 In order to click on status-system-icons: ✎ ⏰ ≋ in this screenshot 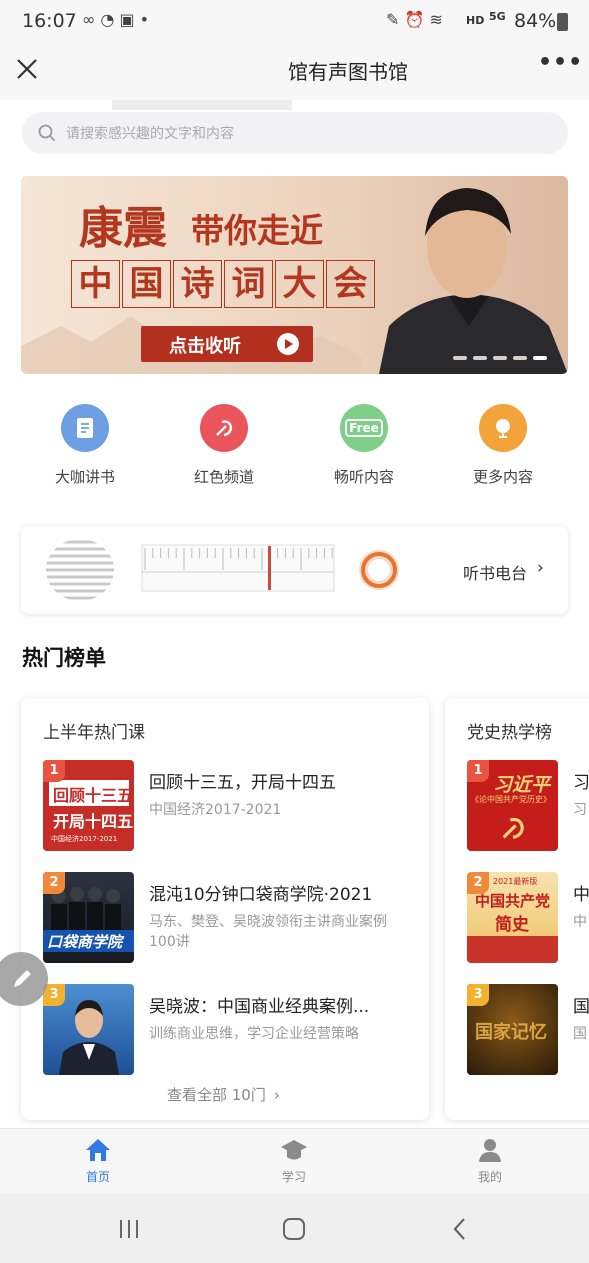, I will do `click(414, 19)`.